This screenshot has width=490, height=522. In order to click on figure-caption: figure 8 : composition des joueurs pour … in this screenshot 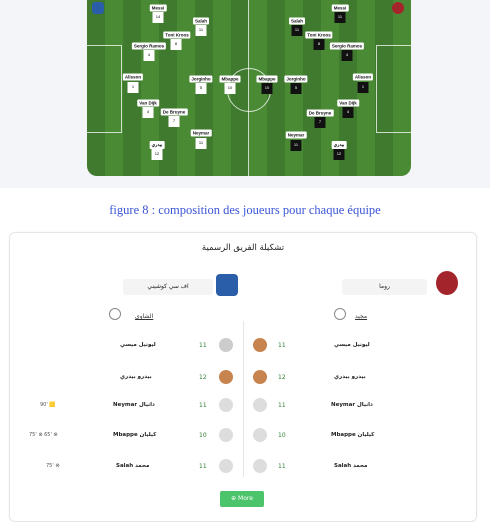, I will do `click(245, 210)`.